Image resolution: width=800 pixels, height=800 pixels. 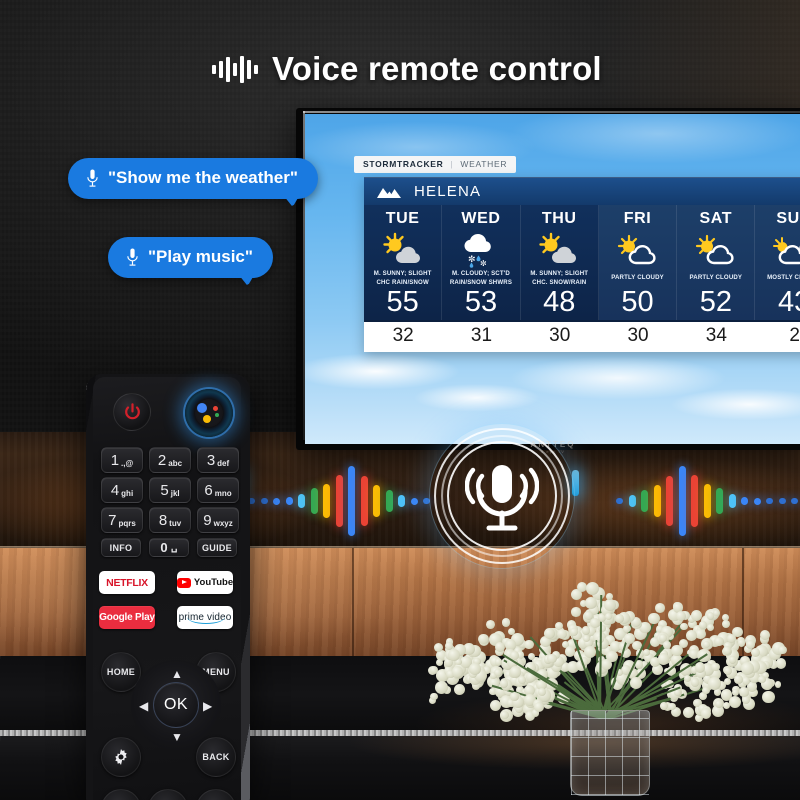 I want to click on cloud-rain-snow-icon: ✼ ✼, so click(x=481, y=250).